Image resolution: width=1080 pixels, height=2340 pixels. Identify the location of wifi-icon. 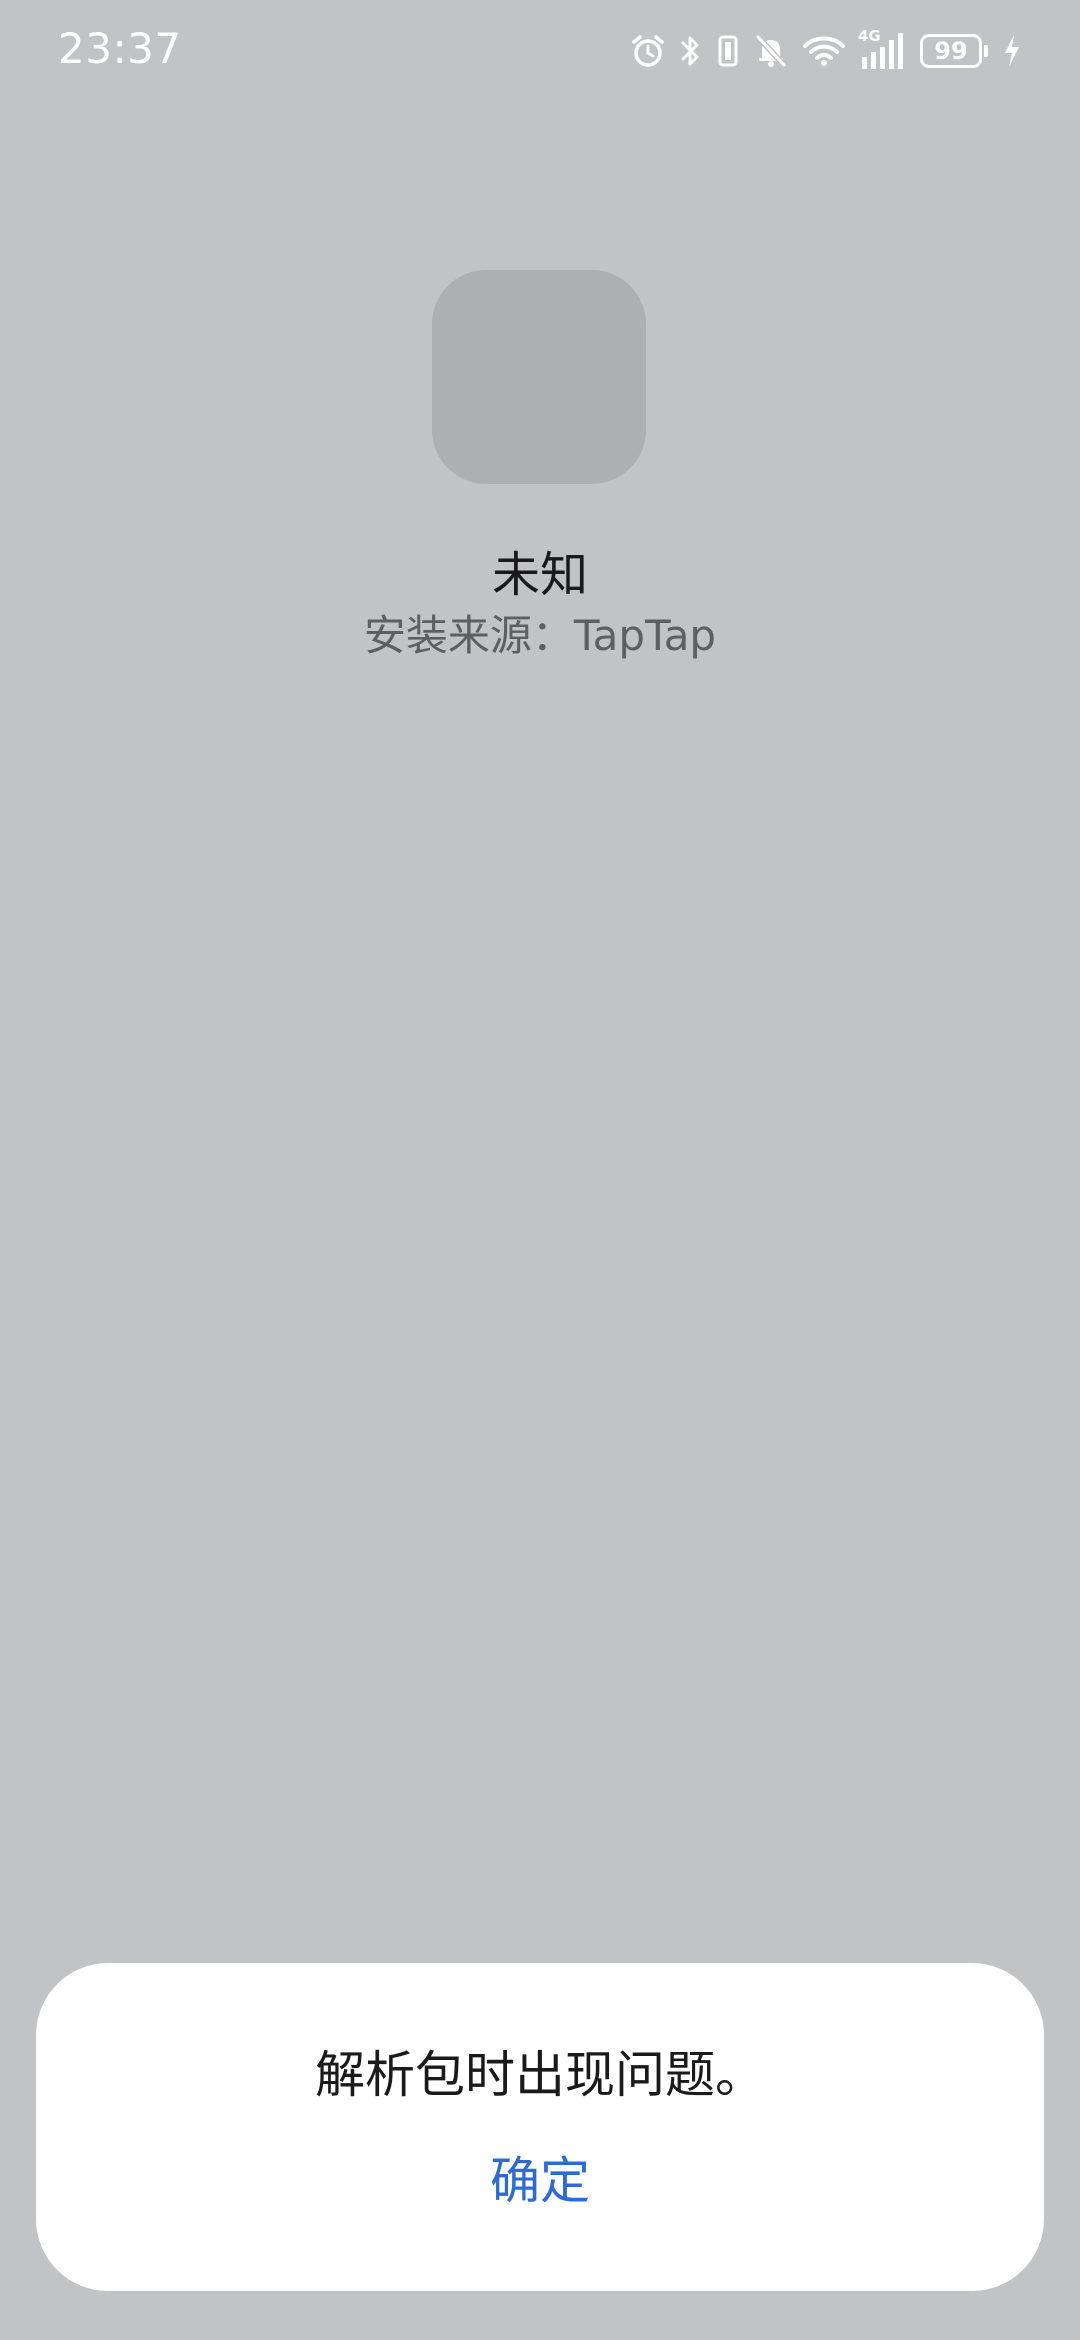
(824, 51).